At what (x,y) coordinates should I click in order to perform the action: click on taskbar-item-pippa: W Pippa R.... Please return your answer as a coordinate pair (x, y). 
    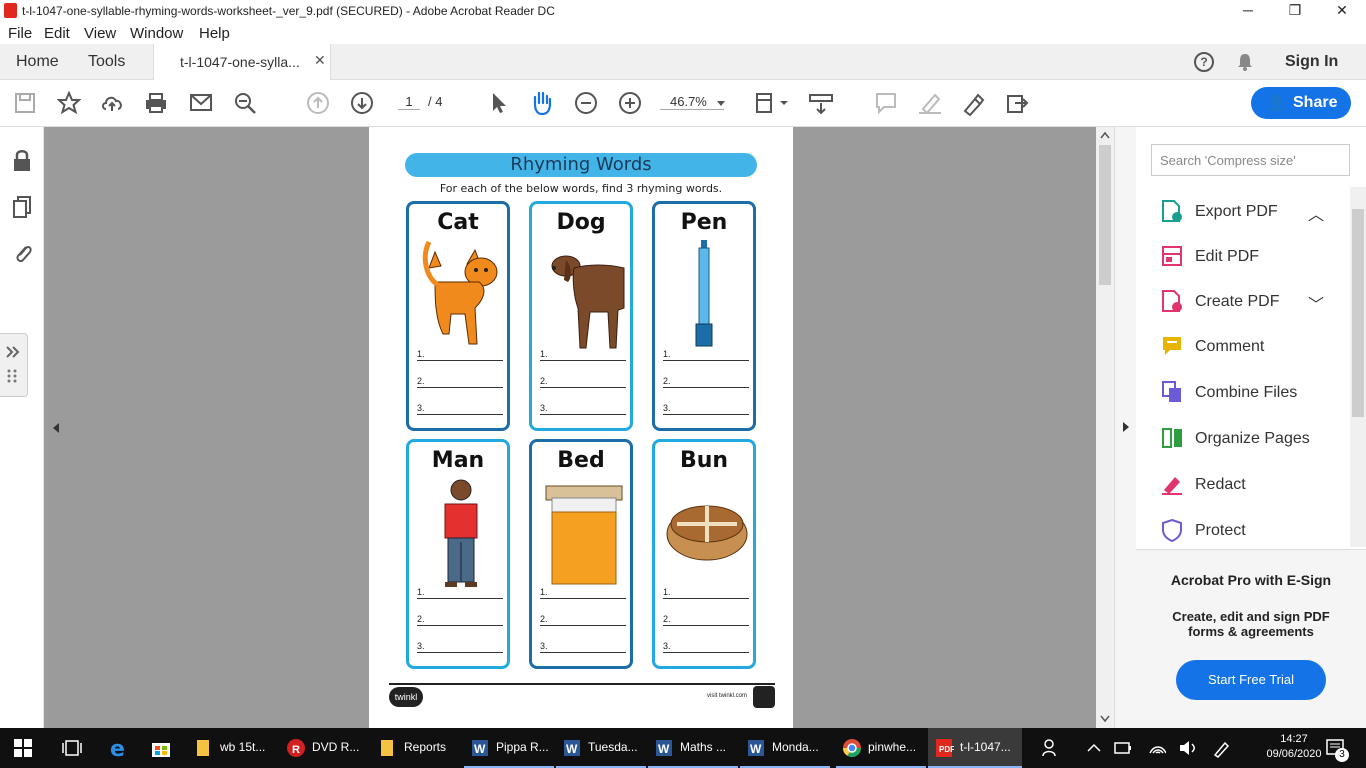
    Looking at the image, I should click on (509, 748).